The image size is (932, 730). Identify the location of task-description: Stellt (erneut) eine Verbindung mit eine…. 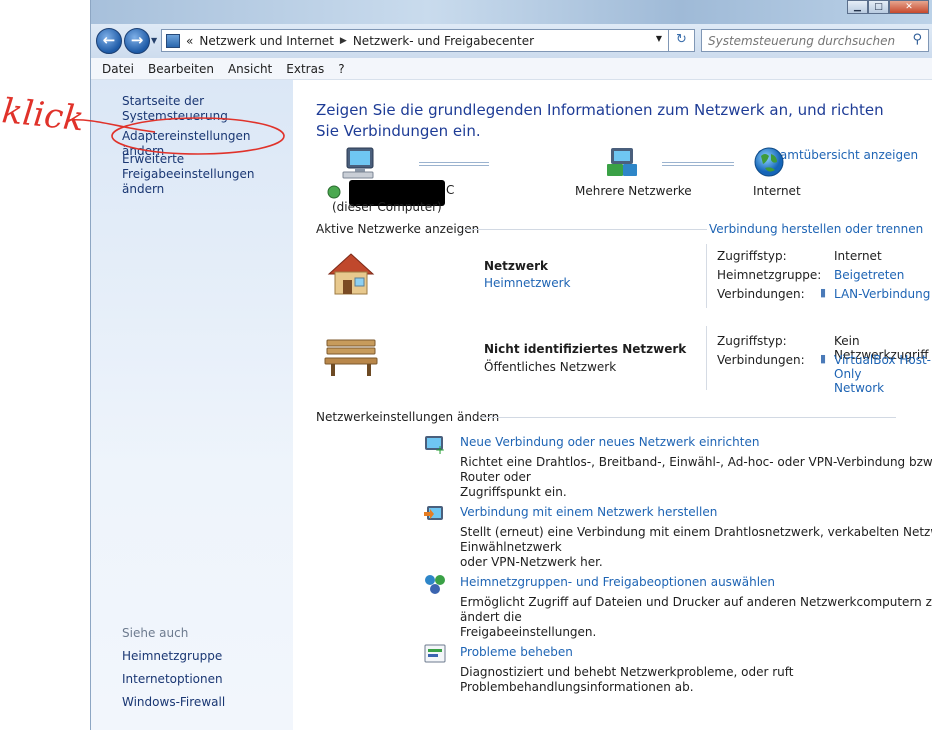
(696, 547).